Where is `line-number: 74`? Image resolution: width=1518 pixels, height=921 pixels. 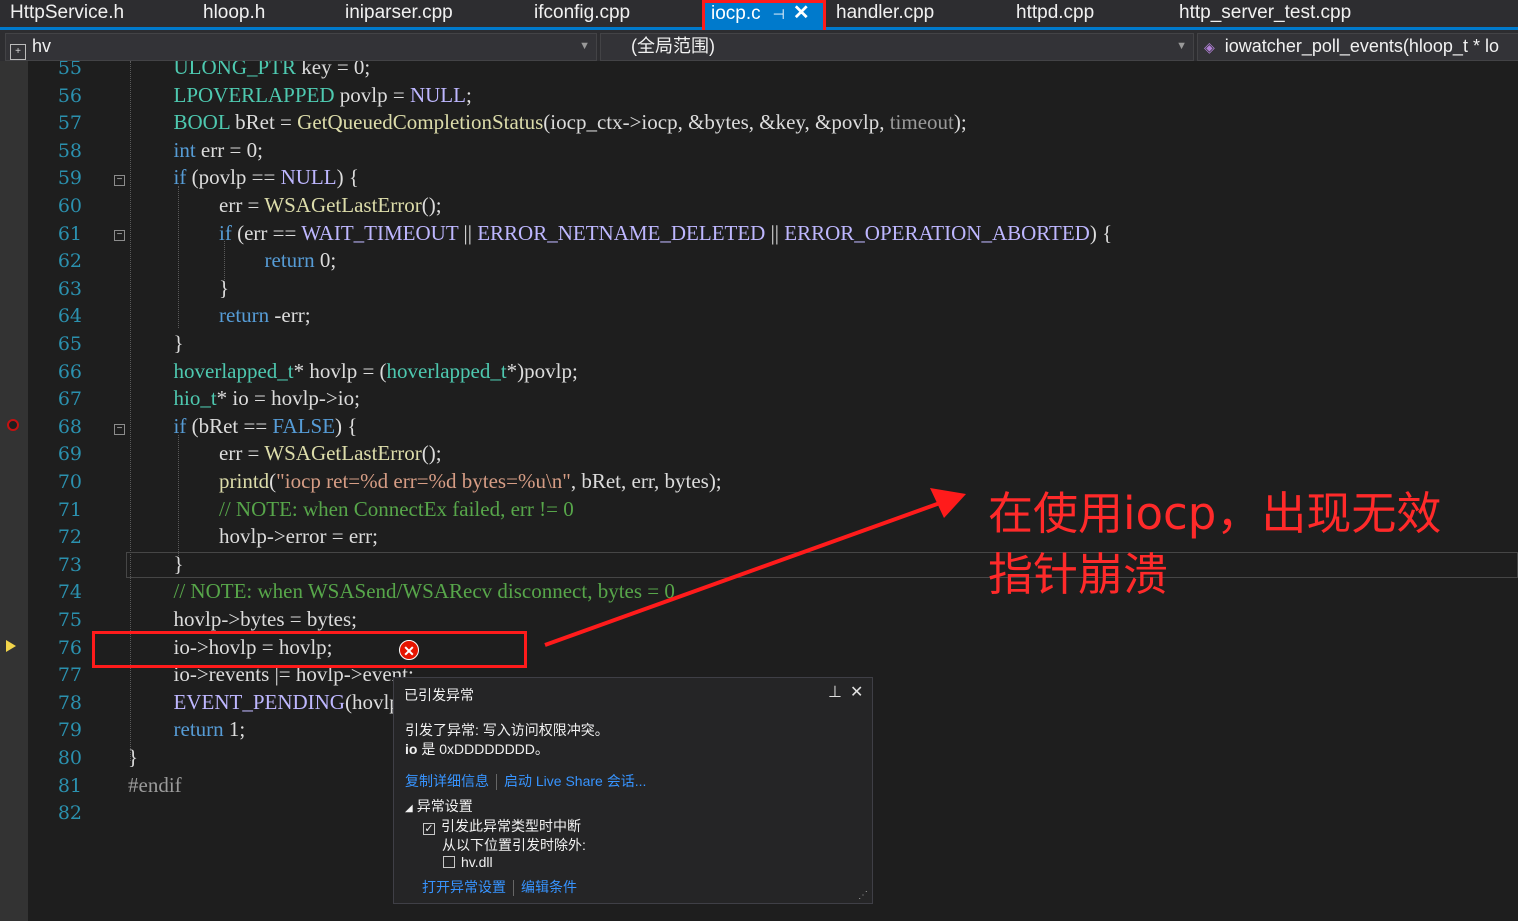
line-number: 74 is located at coordinates (69, 592).